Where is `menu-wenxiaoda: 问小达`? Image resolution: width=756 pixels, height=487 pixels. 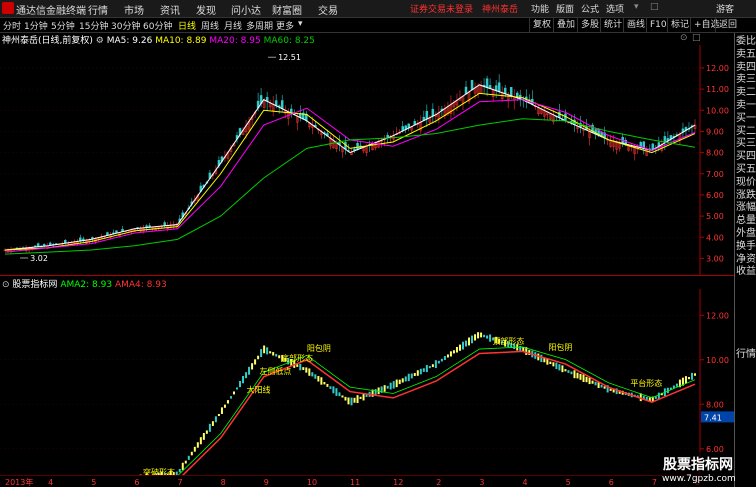 menu-wenxiaoda: 问小达 is located at coordinates (246, 9).